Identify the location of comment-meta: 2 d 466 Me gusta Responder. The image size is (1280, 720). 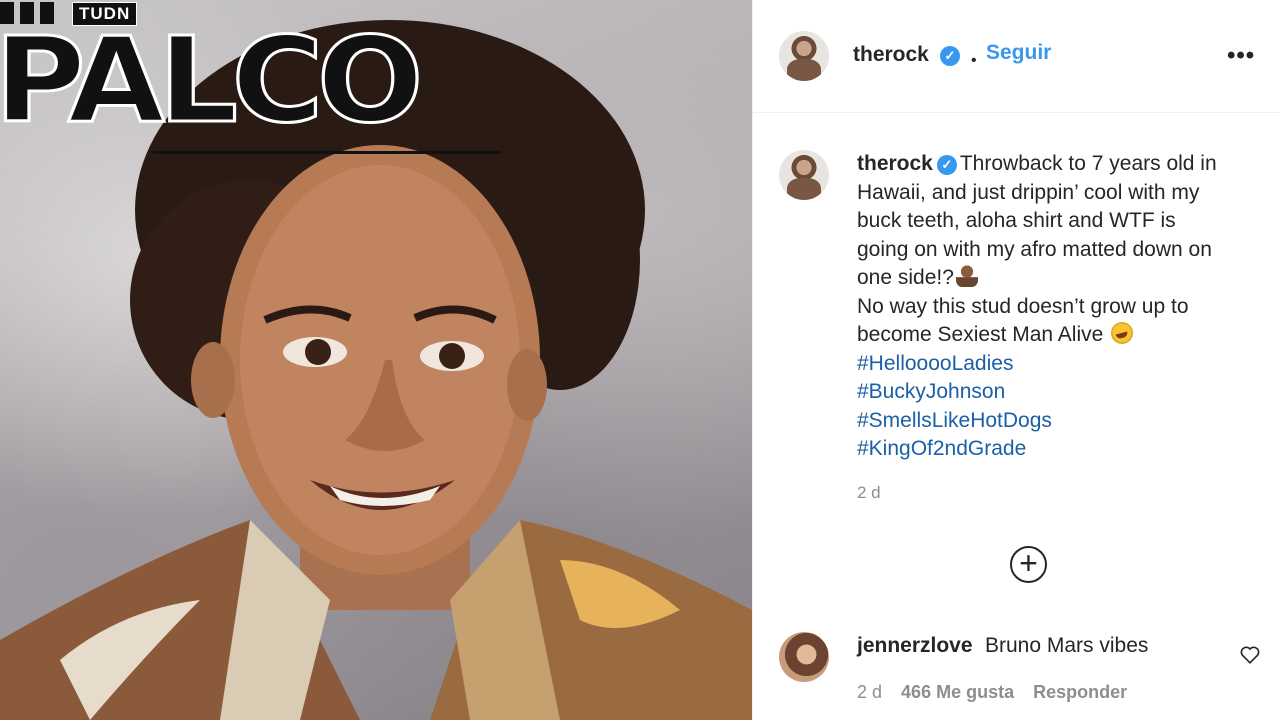
(999, 692).